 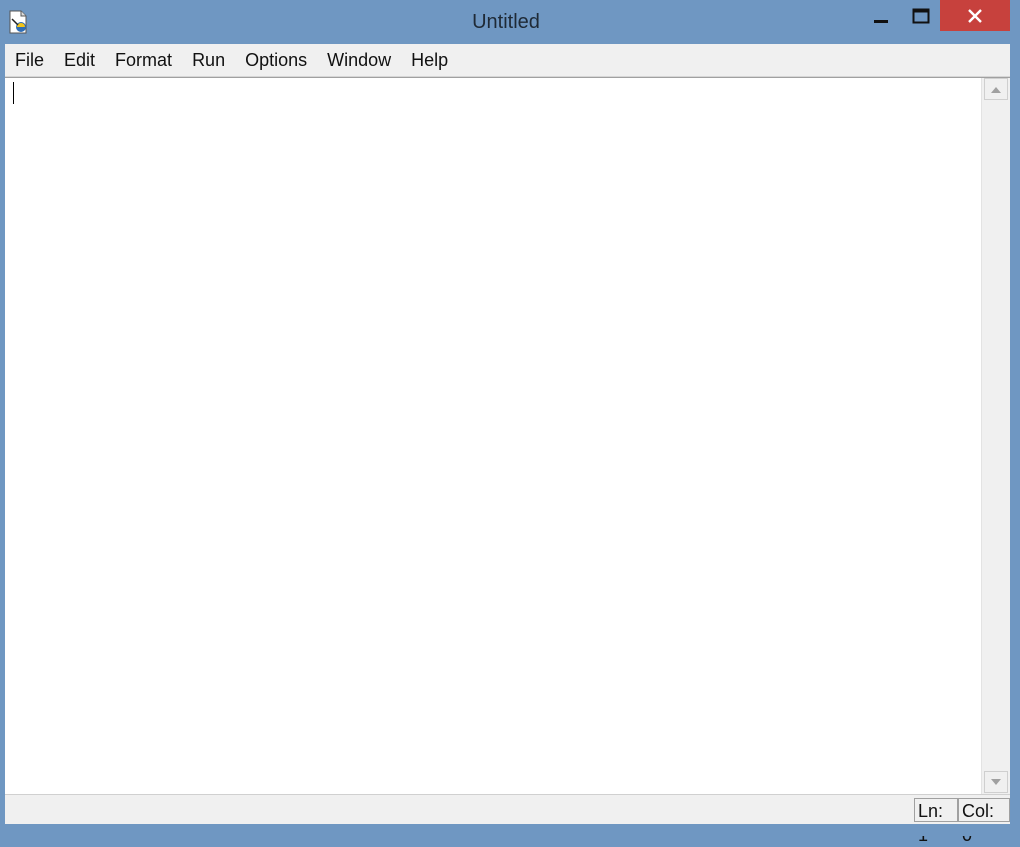 I want to click on maximize-button, so click(x=921, y=15).